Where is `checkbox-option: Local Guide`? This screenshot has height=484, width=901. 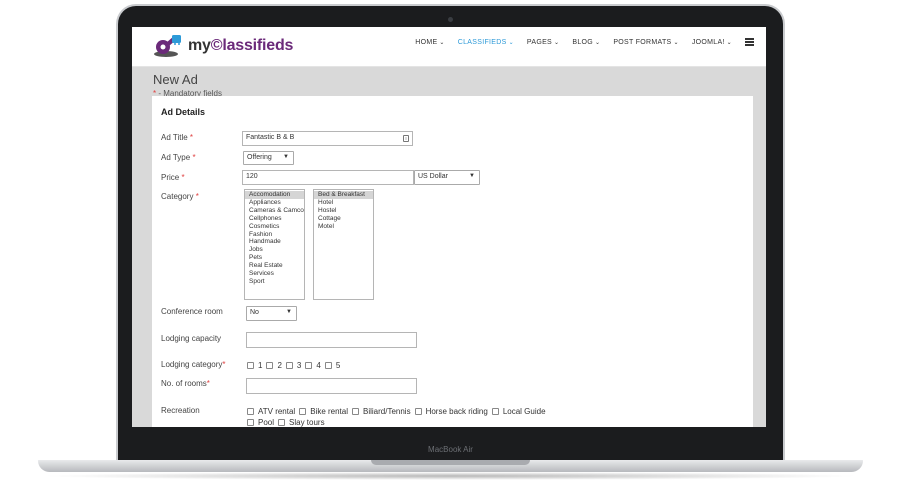 checkbox-option: Local Guide is located at coordinates (518, 411).